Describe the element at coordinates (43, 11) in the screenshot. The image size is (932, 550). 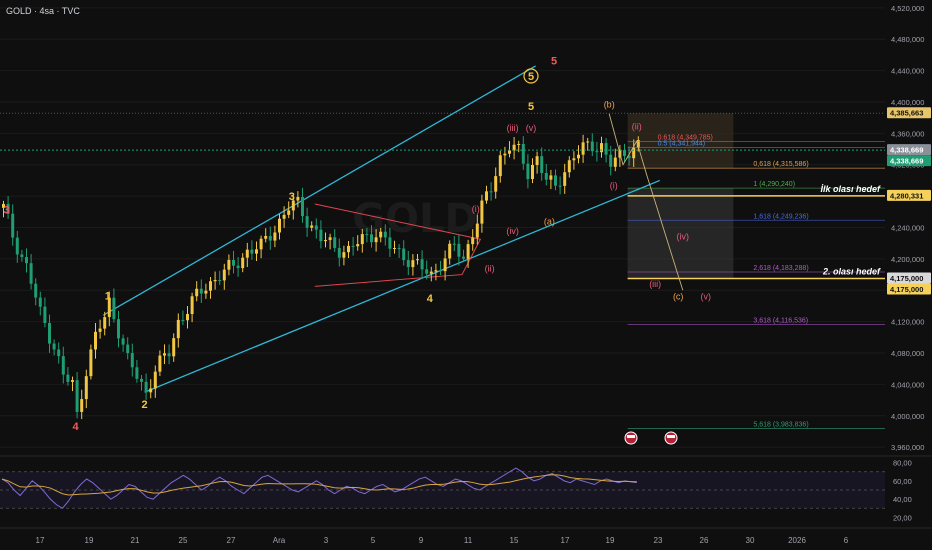
I see `symbol-title: GOLD · 4sa · TVC` at that location.